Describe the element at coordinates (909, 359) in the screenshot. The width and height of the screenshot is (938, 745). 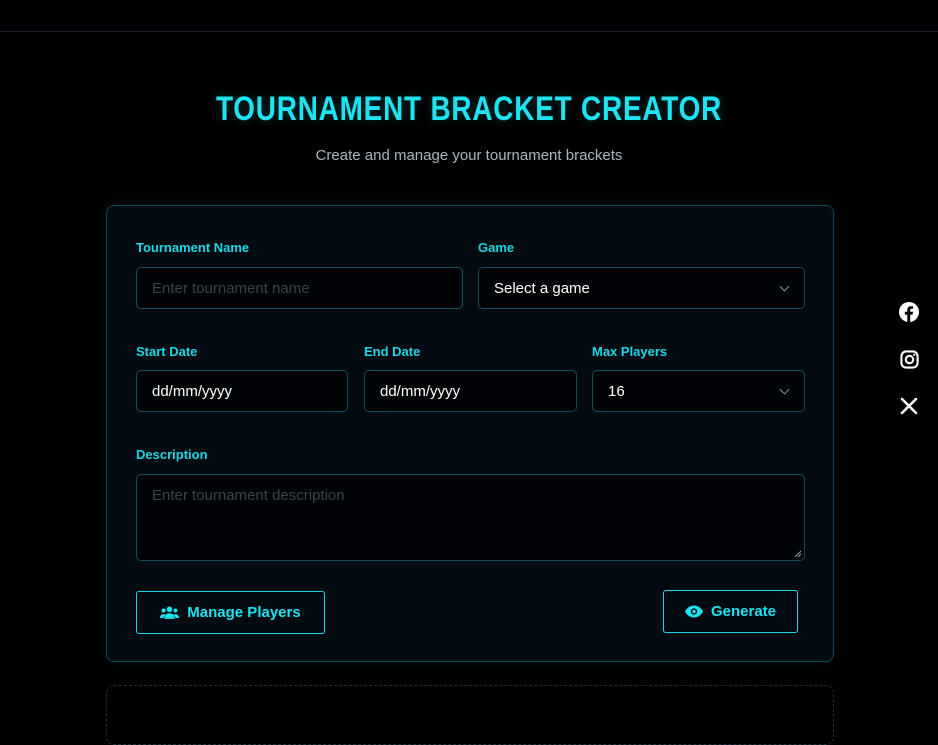
I see `instagram-icon` at that location.